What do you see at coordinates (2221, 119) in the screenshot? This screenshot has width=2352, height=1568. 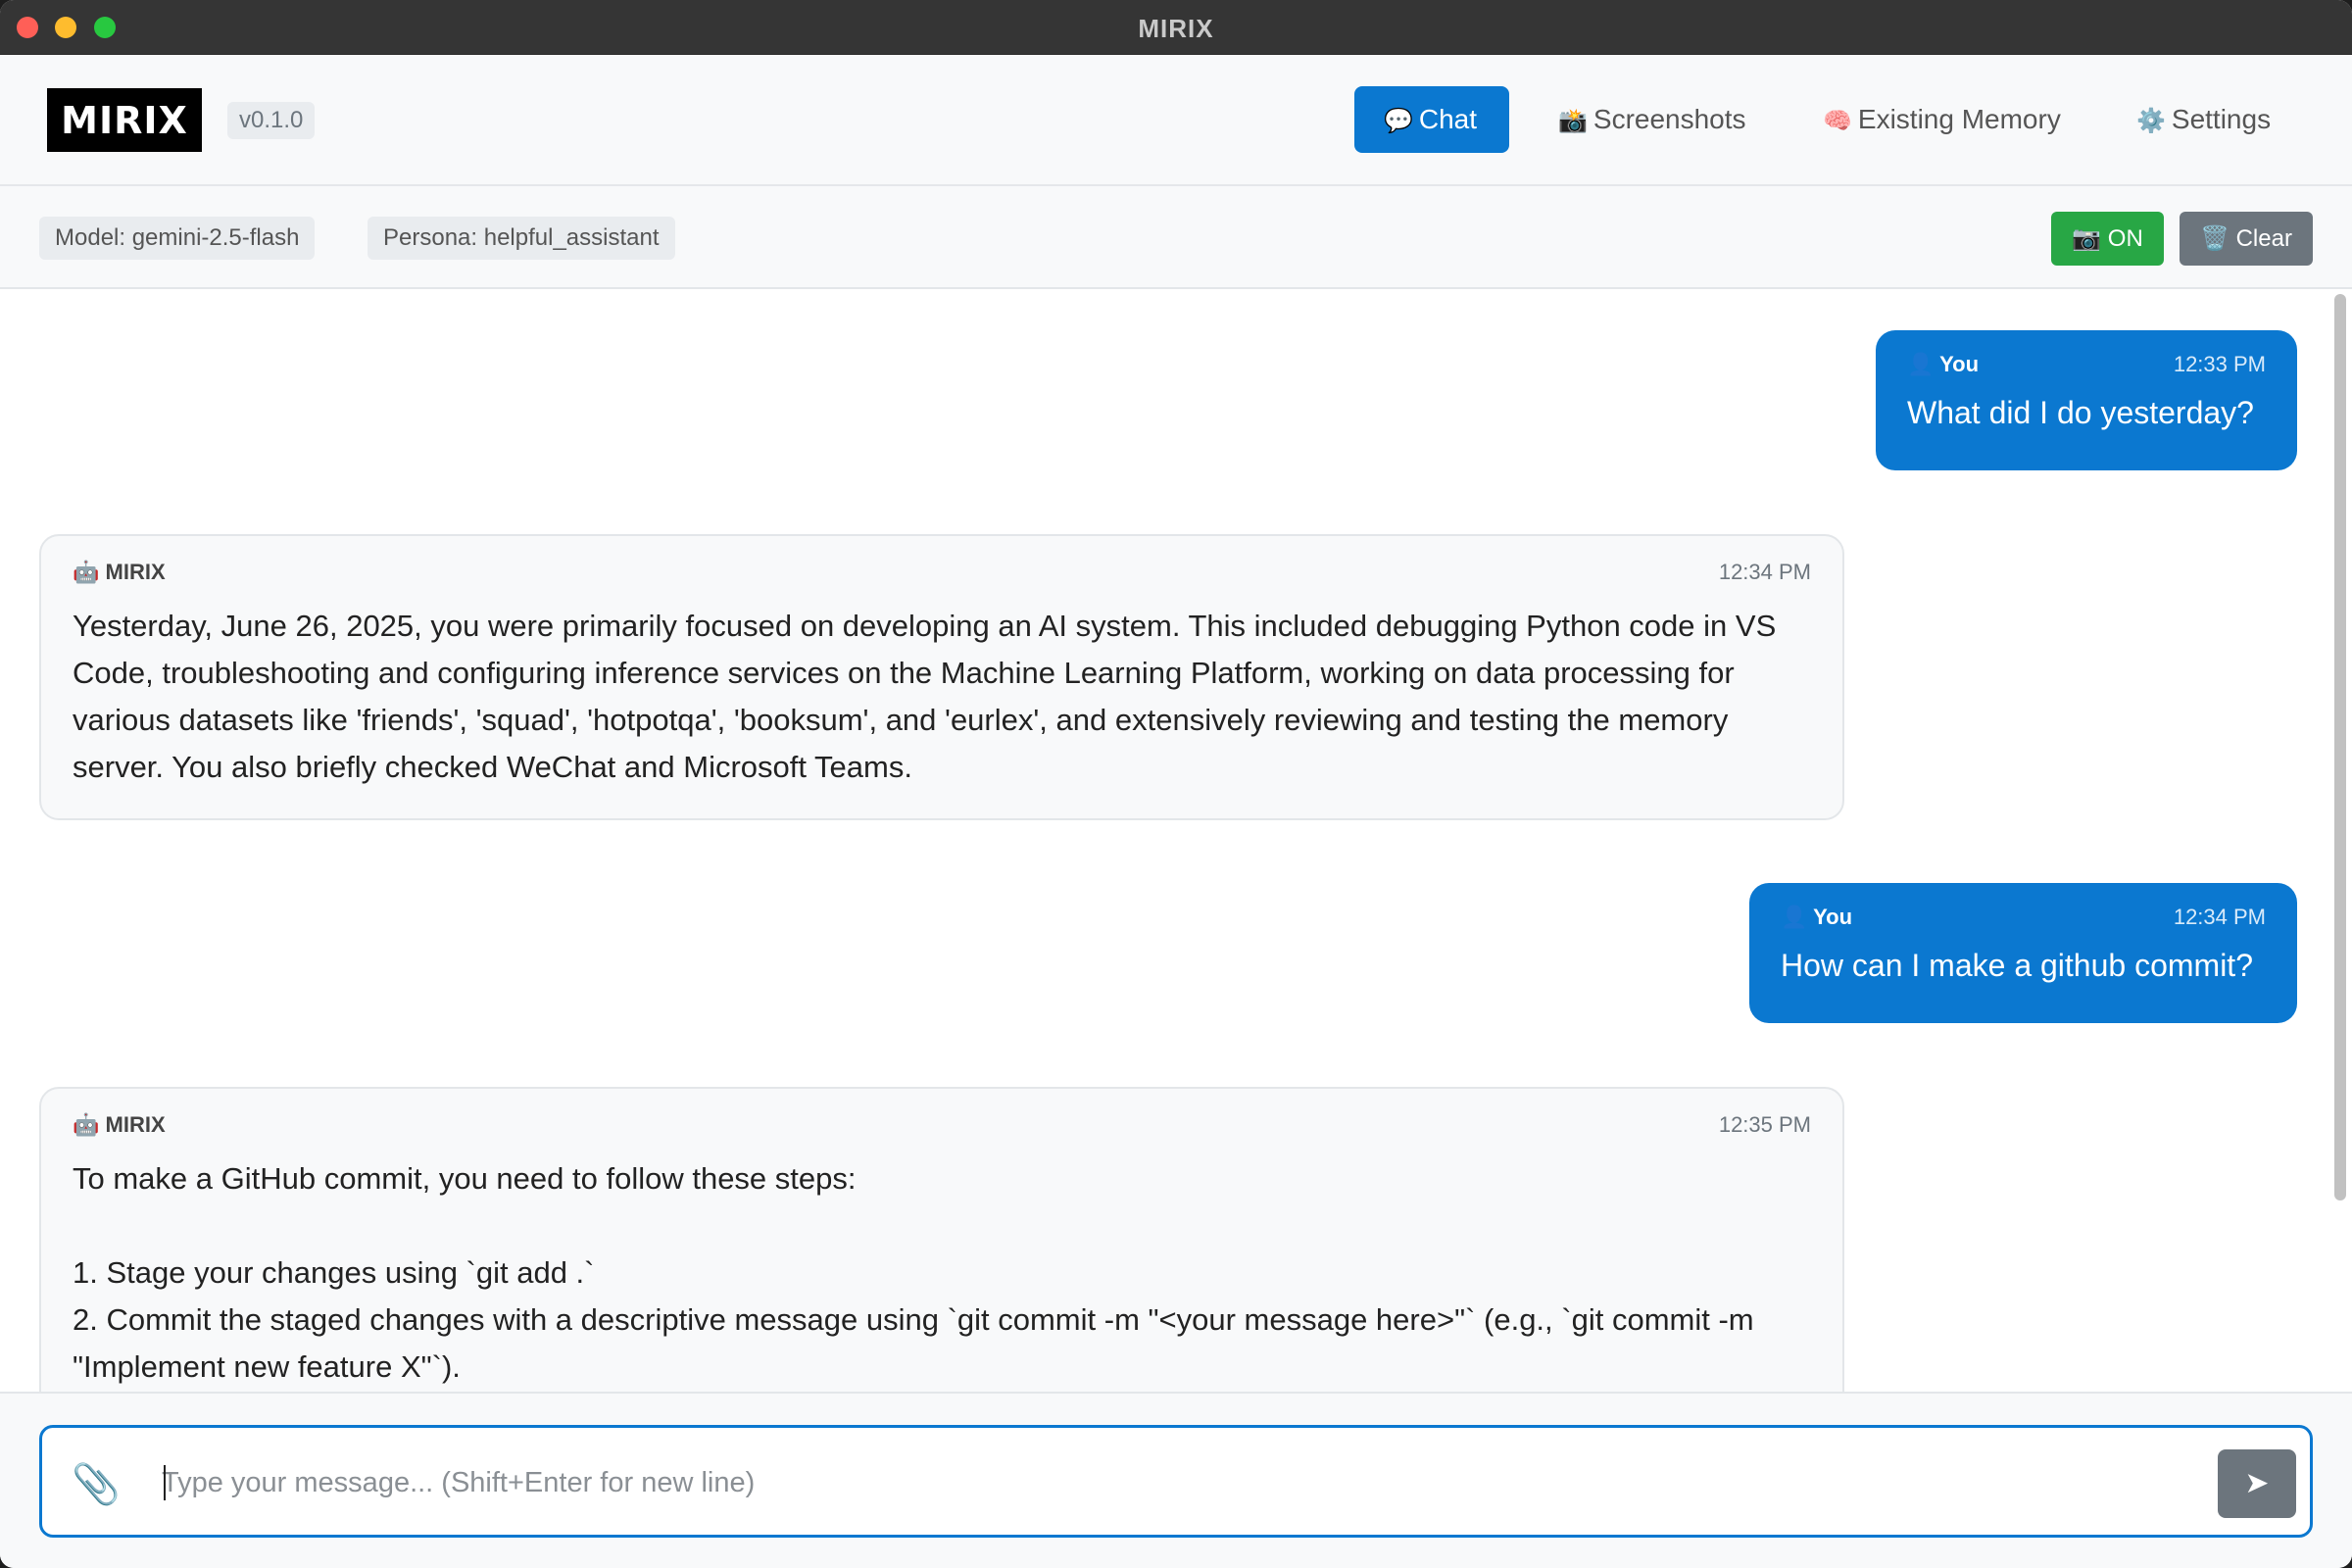 I see `tab-label: Settings` at bounding box center [2221, 119].